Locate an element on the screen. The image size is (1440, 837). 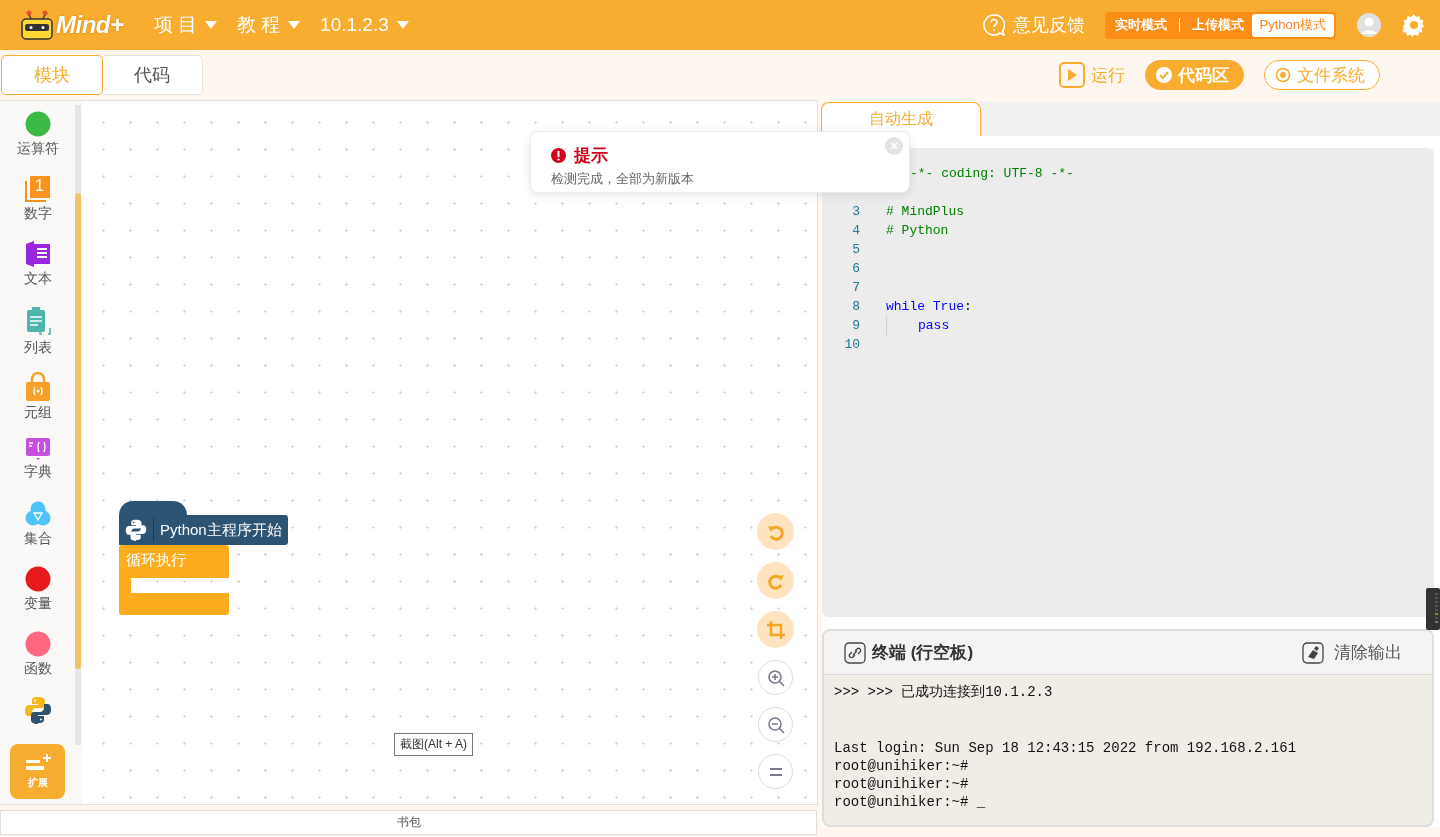
line-number: 9 is located at coordinates (855, 326).